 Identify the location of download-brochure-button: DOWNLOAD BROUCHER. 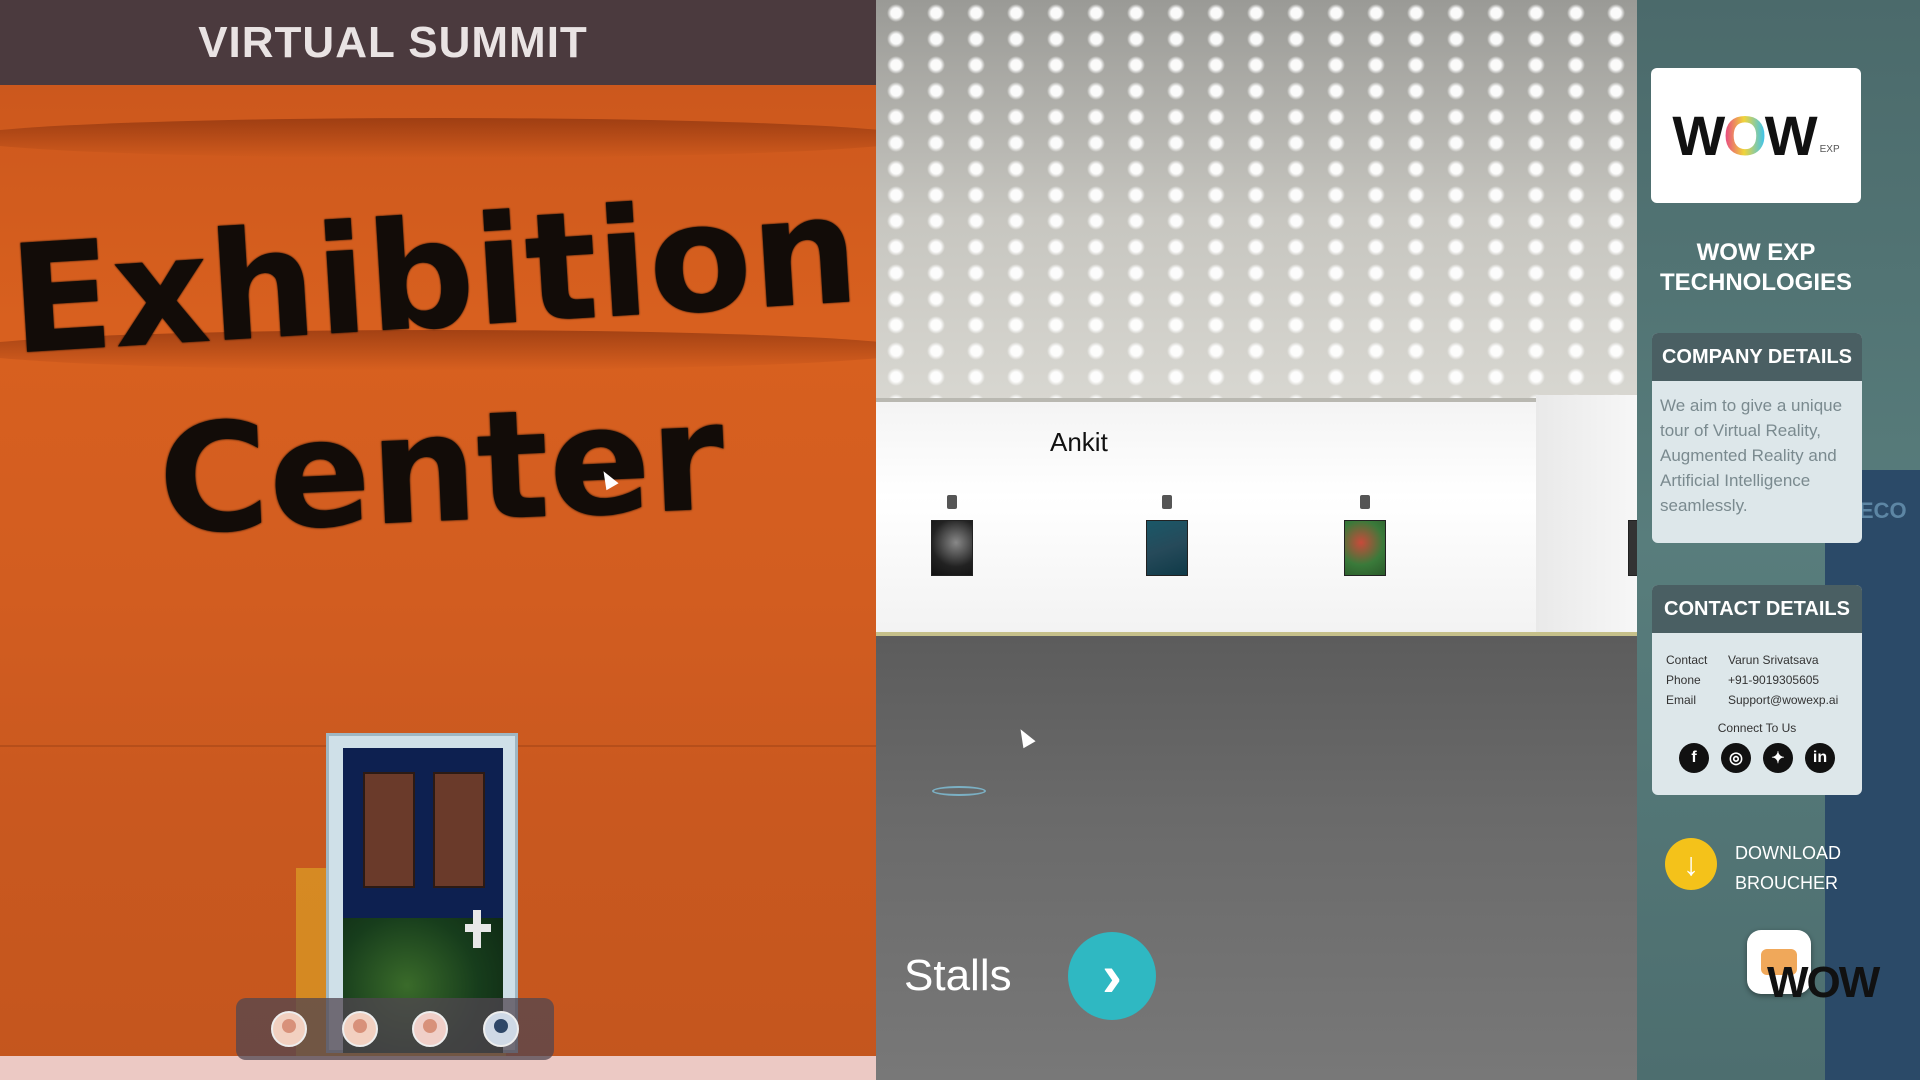
(1788, 868).